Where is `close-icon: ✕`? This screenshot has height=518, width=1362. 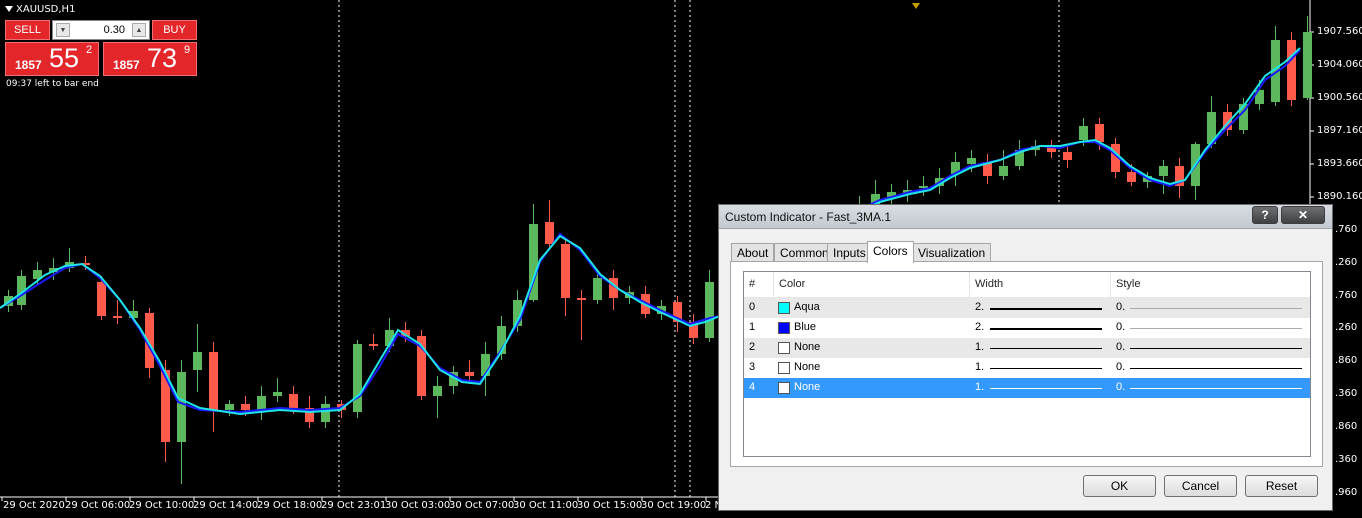 close-icon: ✕ is located at coordinates (1303, 215).